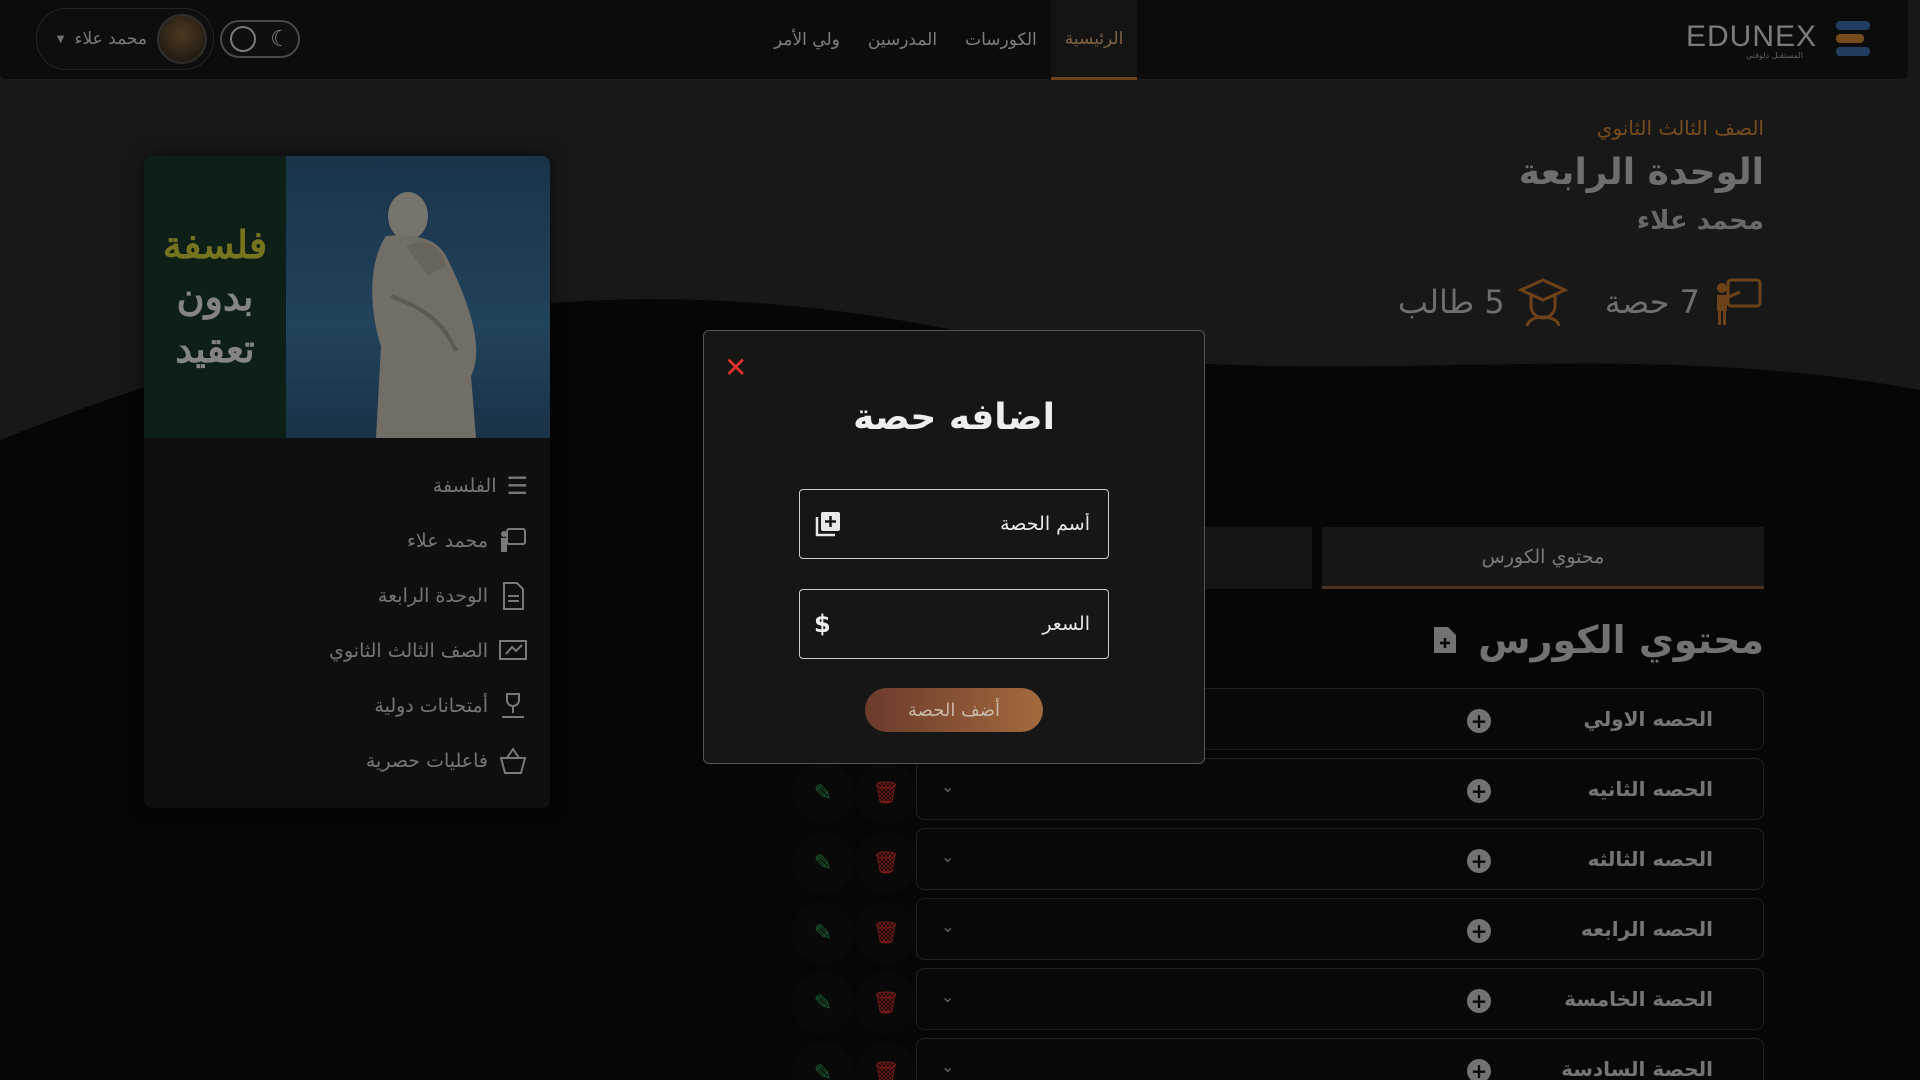 Image resolution: width=1920 pixels, height=1080 pixels. Describe the element at coordinates (735, 367) in the screenshot. I see `close-icon: ✕` at that location.